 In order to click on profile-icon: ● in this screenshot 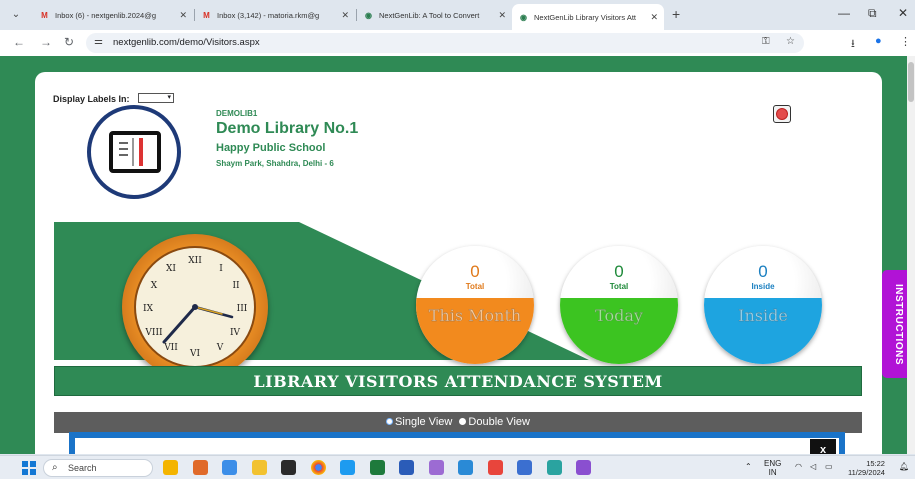, I will do `click(878, 41)`.